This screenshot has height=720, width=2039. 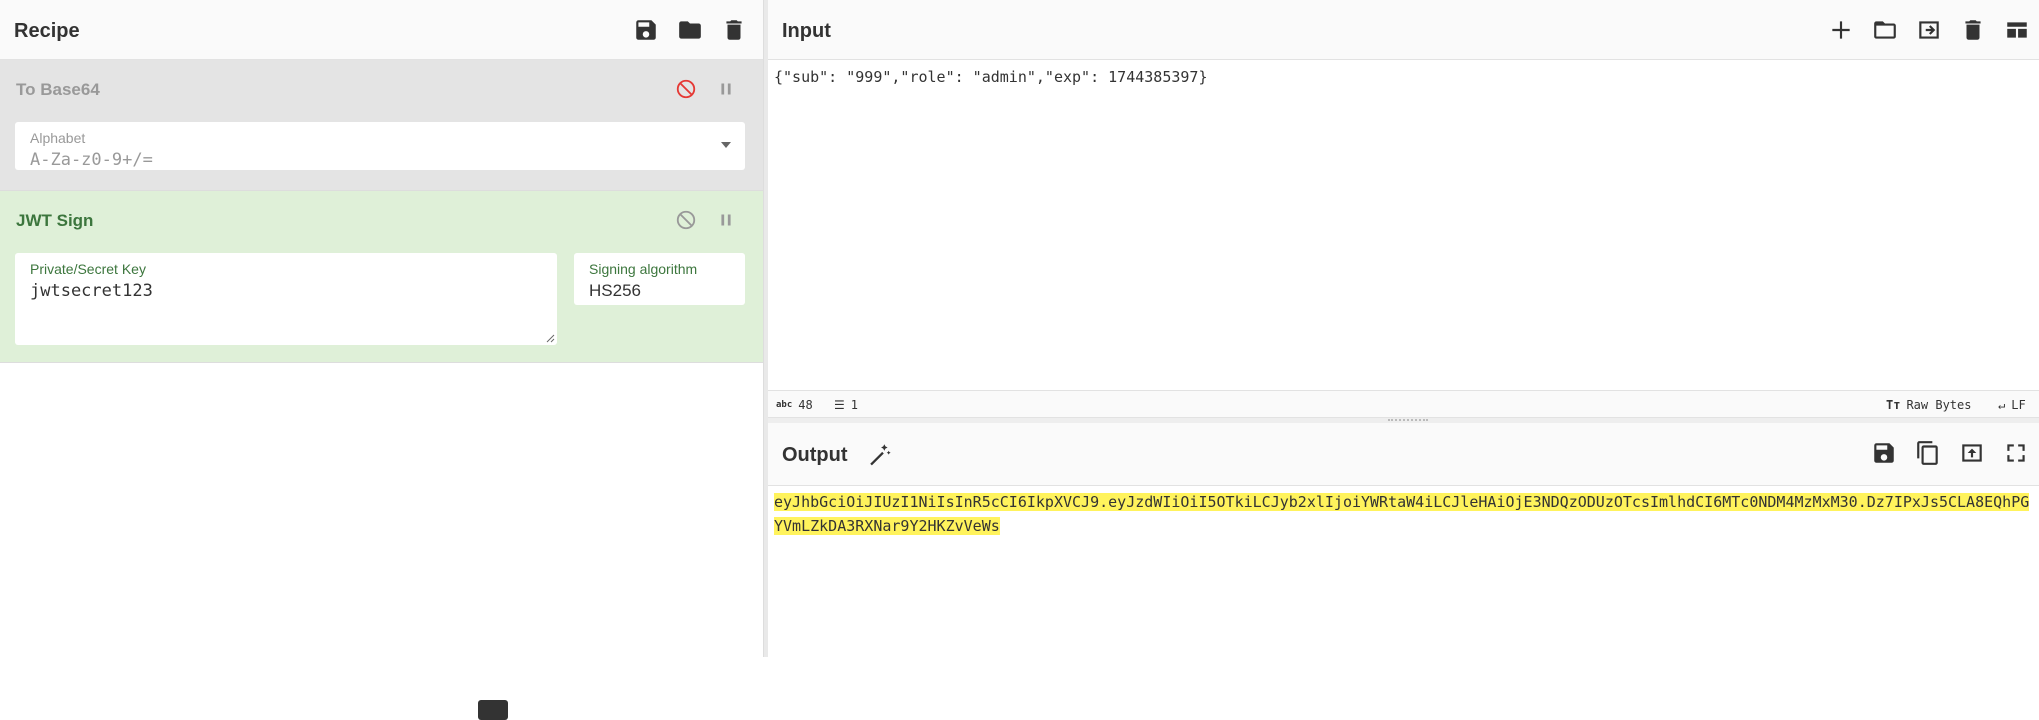 I want to click on recipe-header: Recipe, so click(x=381, y=30).